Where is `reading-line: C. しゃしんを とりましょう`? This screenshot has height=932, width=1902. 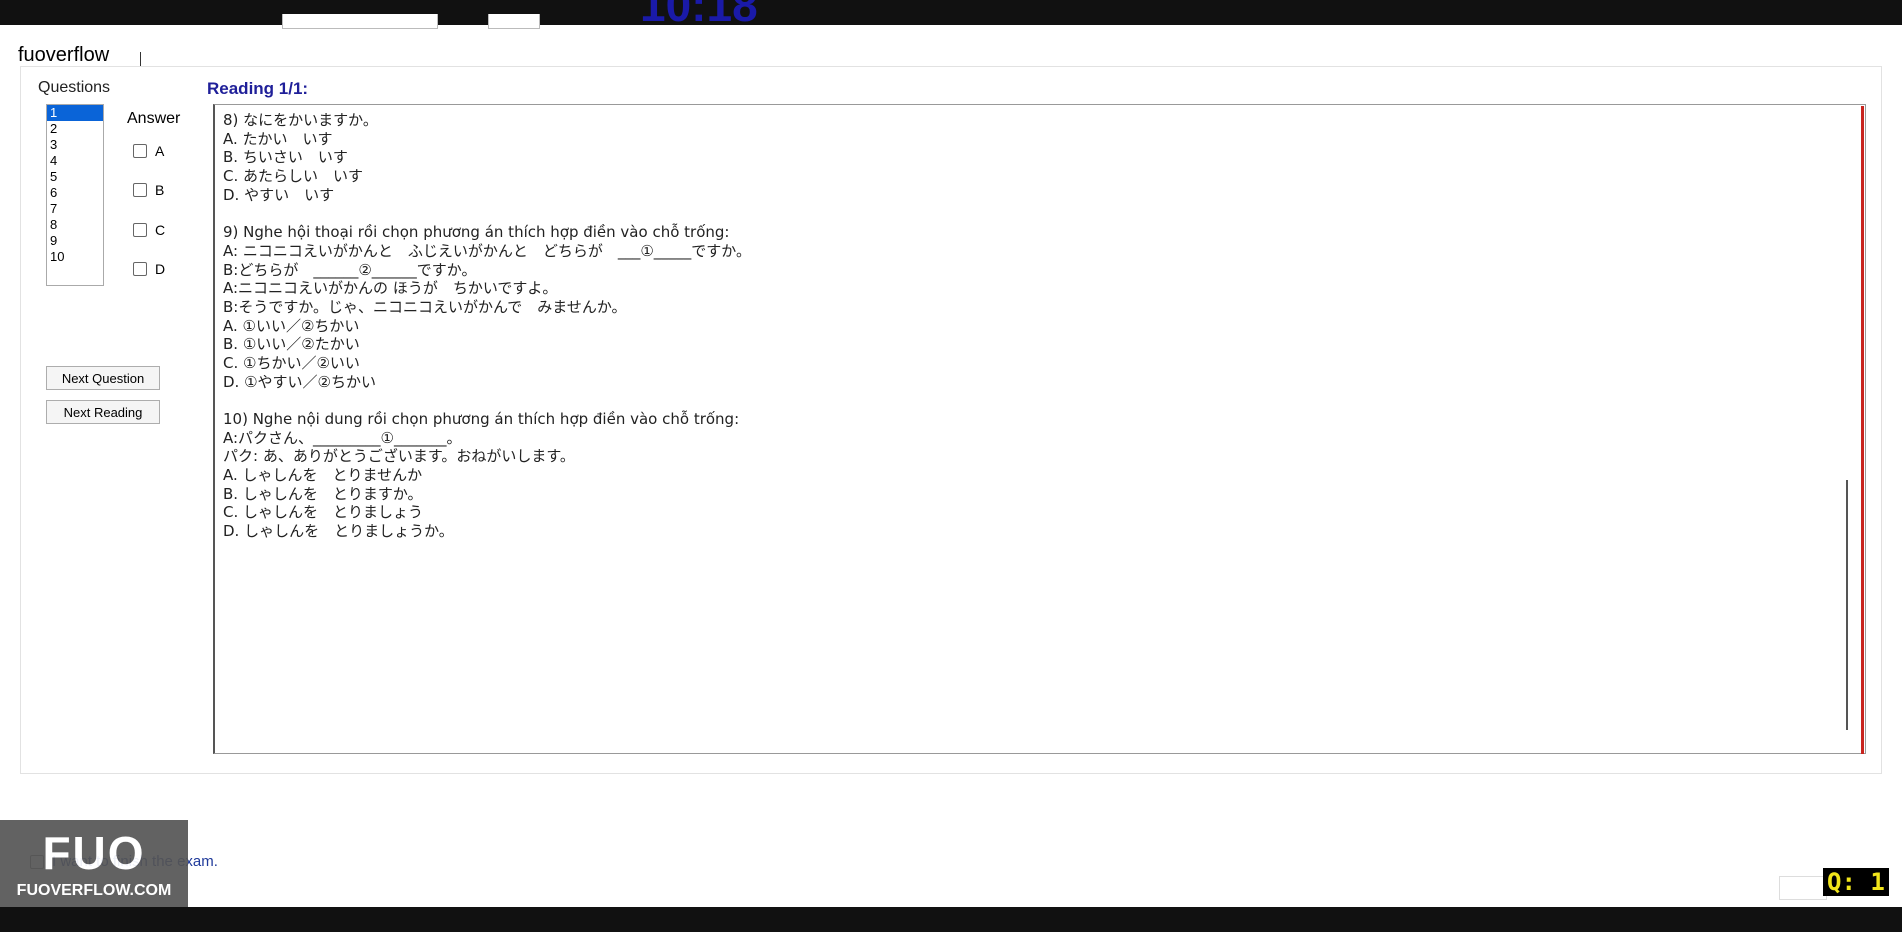 reading-line: C. しゃしんを とりましょう is located at coordinates (323, 512).